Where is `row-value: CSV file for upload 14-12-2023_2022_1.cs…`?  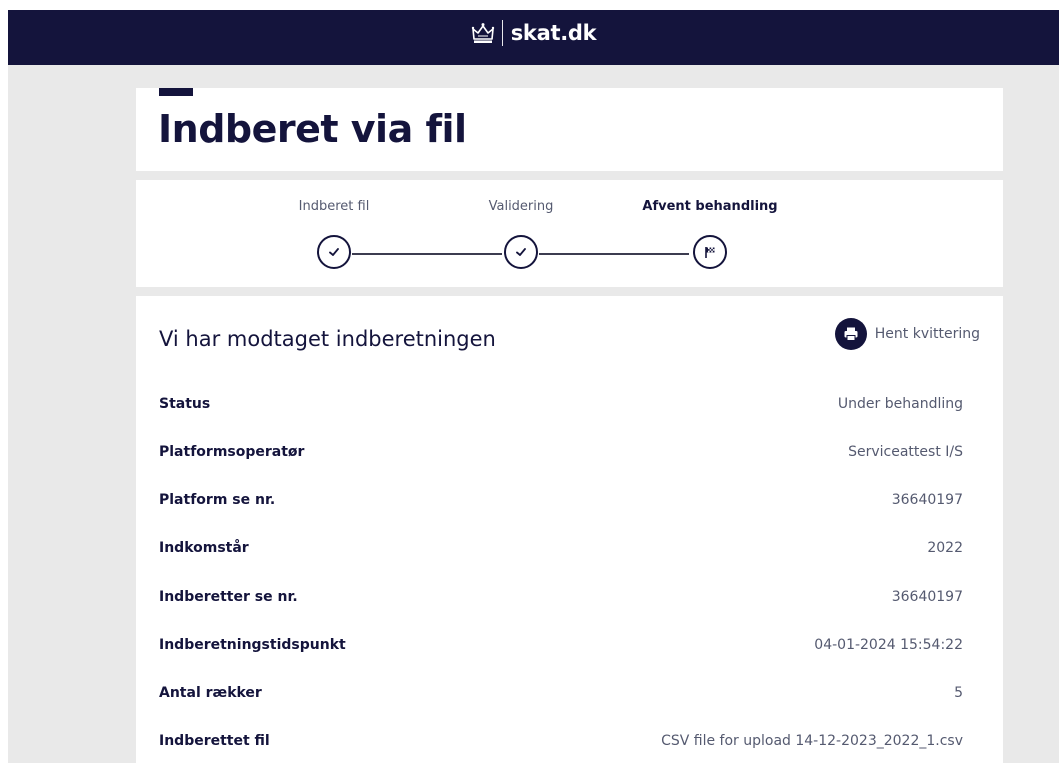
row-value: CSV file for upload 14-12-2023_2022_1.cs… is located at coordinates (812, 741).